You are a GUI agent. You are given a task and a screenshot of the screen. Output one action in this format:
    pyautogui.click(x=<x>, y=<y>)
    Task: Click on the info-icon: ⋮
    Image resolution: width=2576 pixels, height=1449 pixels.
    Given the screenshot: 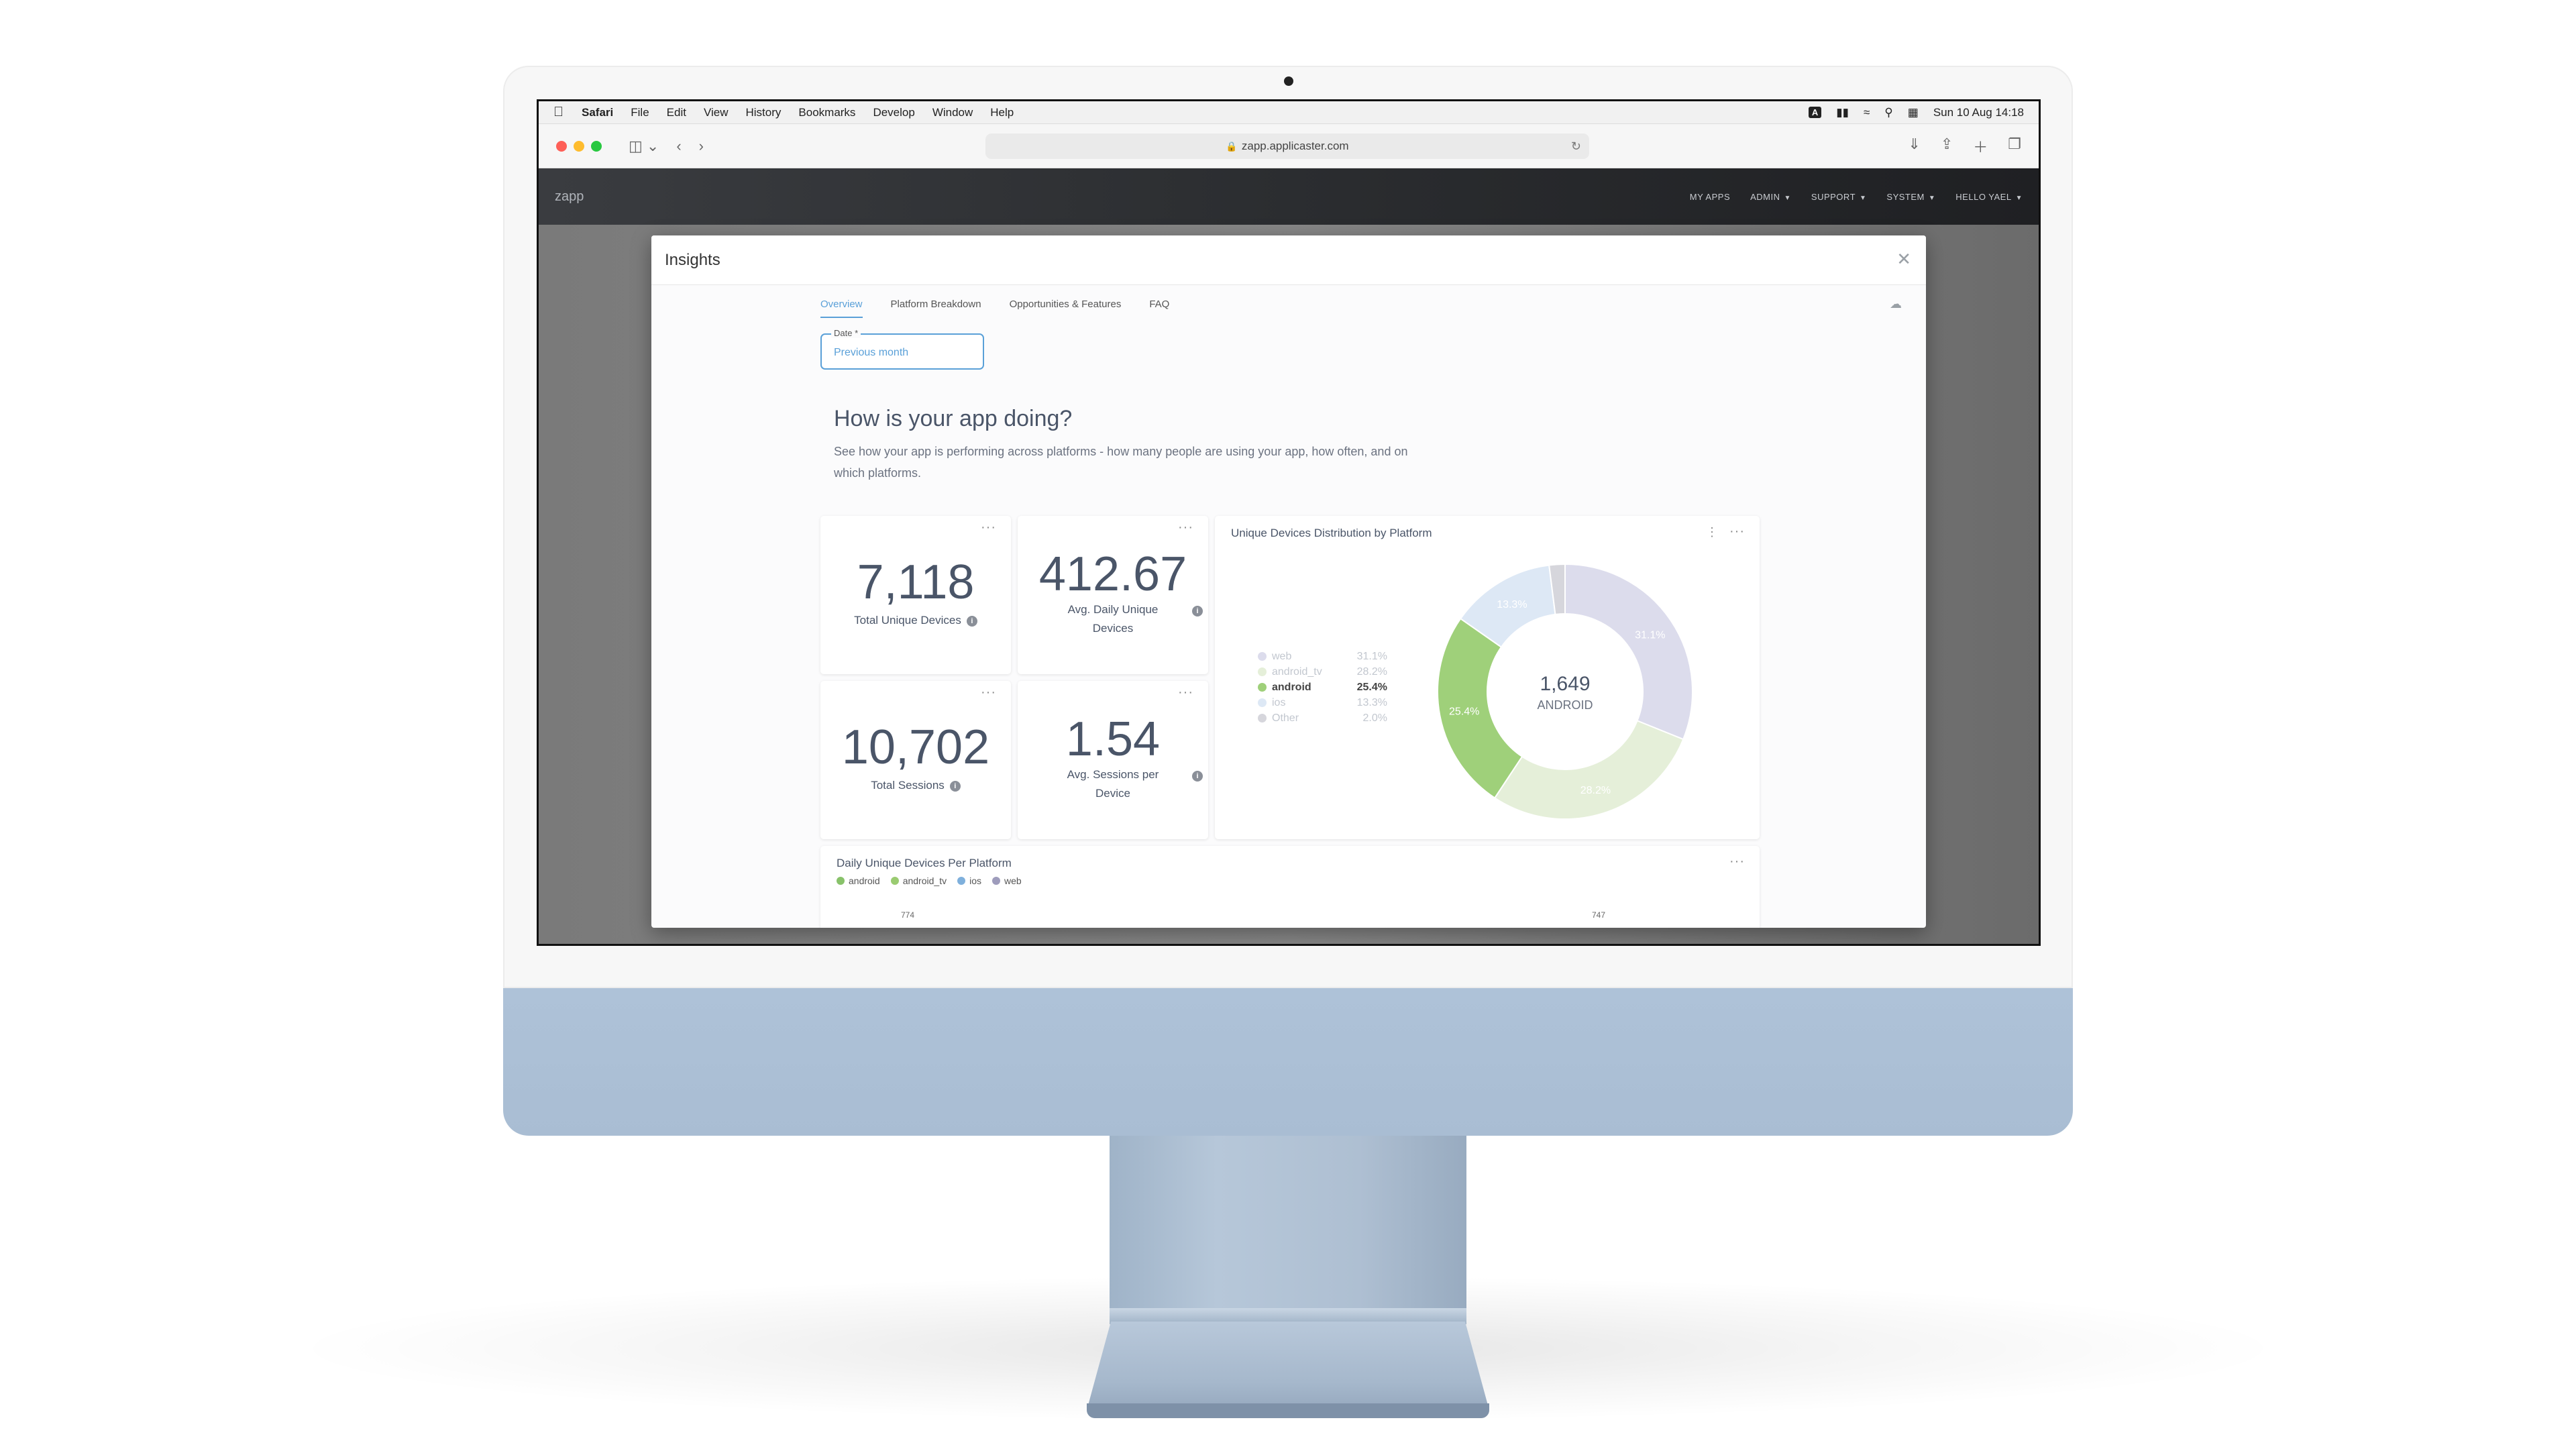 What is the action you would take?
    pyautogui.click(x=1712, y=532)
    